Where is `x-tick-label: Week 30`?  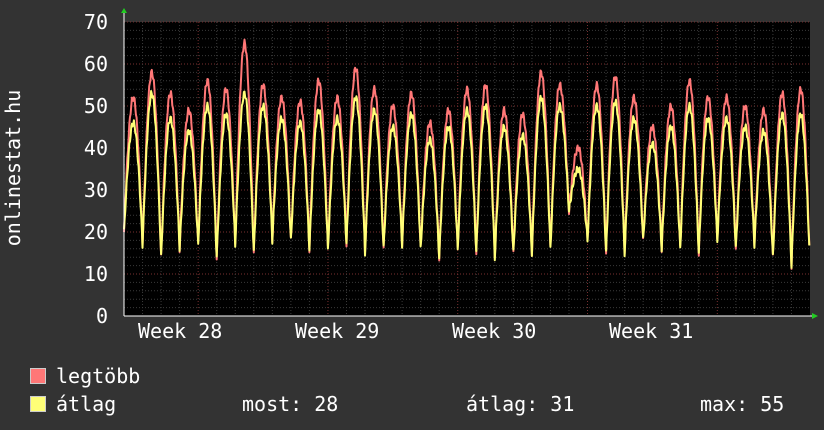
x-tick-label: Week 30 is located at coordinates (494, 331).